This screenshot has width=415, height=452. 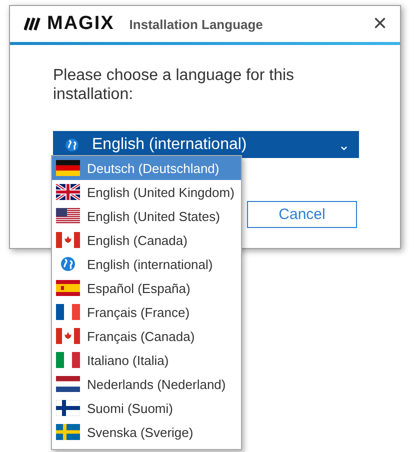 I want to click on language-option: English (Canada), so click(x=146, y=240).